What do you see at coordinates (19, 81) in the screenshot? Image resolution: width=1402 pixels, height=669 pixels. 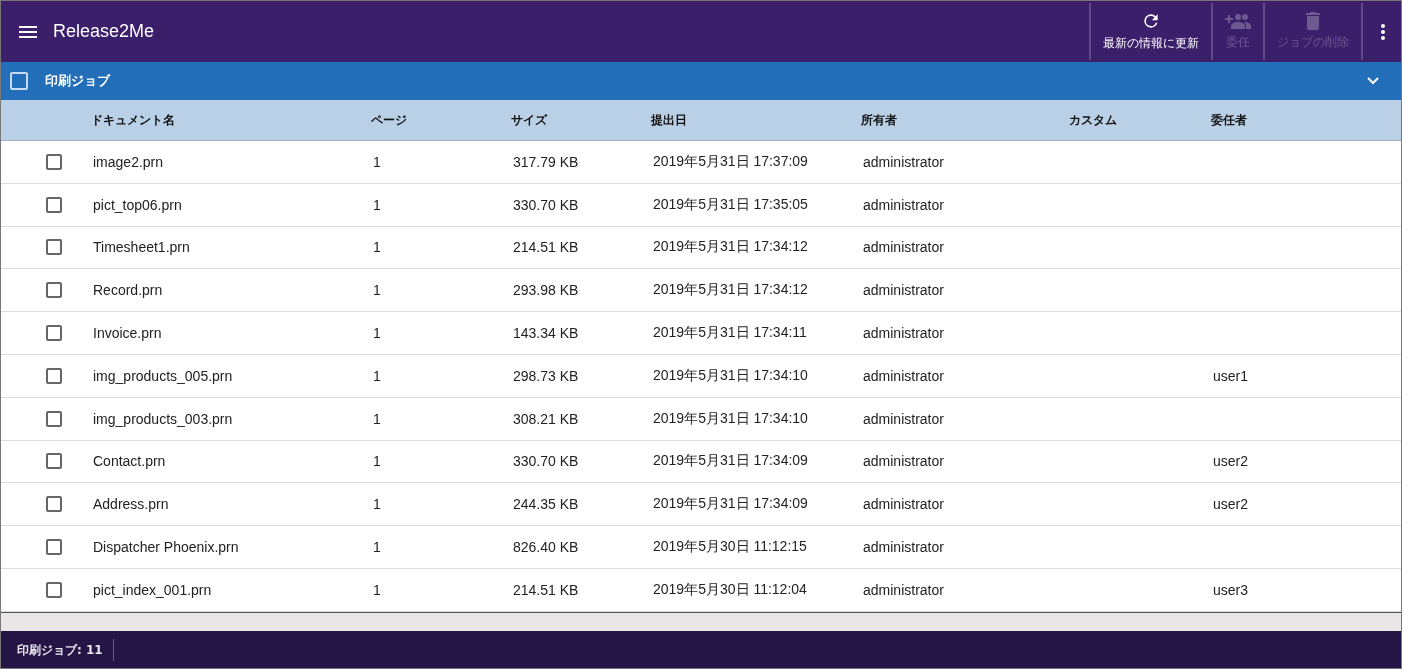 I see `select-all-checkbox` at bounding box center [19, 81].